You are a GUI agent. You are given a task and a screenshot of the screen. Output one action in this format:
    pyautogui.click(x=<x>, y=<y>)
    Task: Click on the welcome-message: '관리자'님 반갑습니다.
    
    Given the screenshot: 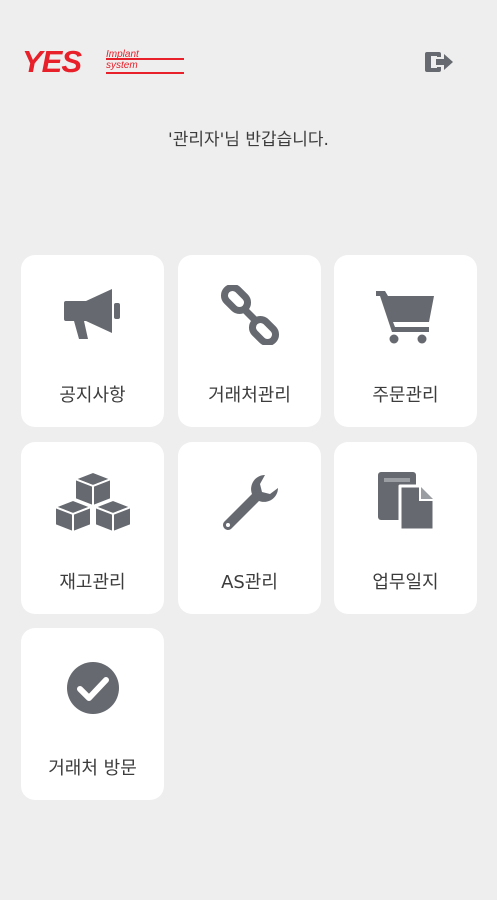 What is the action you would take?
    pyautogui.click(x=248, y=140)
    